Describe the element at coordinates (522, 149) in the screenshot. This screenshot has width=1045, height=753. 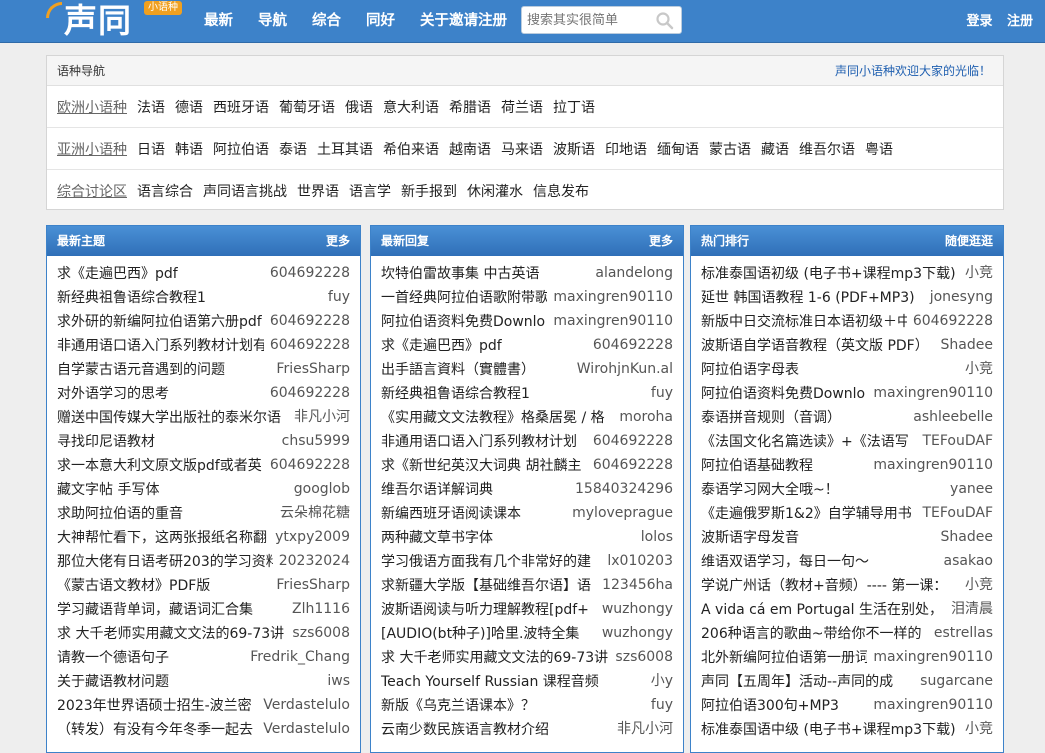
I see `language-link: 马来语` at that location.